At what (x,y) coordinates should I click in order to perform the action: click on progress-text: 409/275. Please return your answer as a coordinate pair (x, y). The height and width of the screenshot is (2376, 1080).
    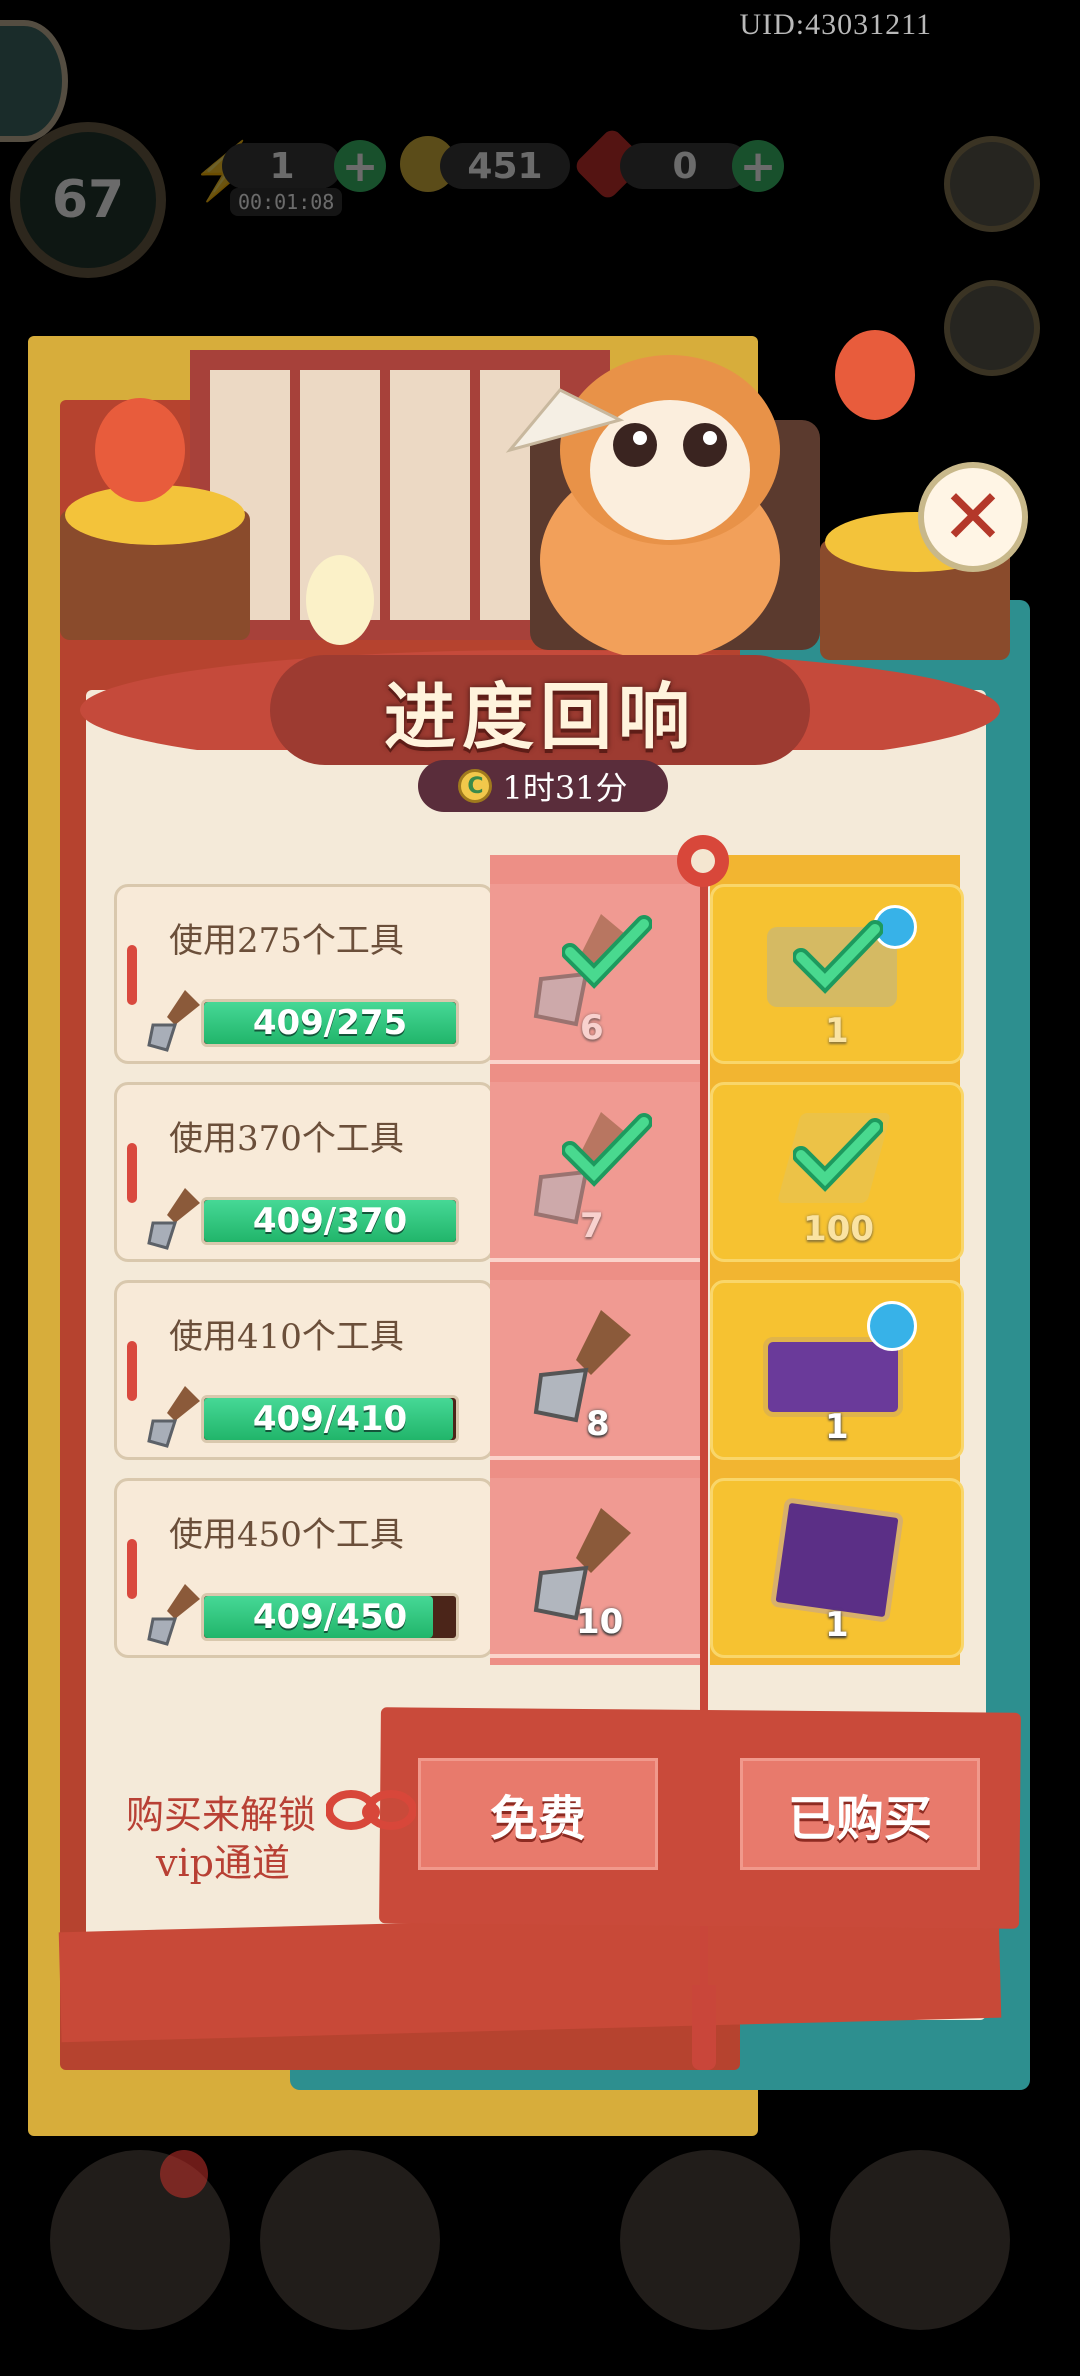
    Looking at the image, I should click on (330, 1023).